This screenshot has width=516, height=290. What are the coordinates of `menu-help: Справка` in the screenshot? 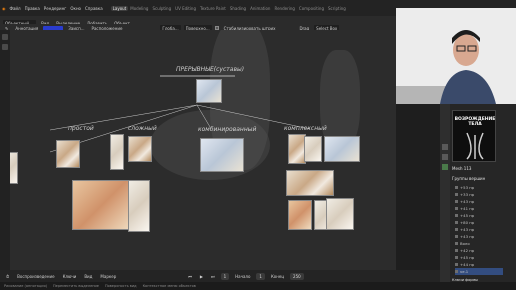 It's located at (94, 8).